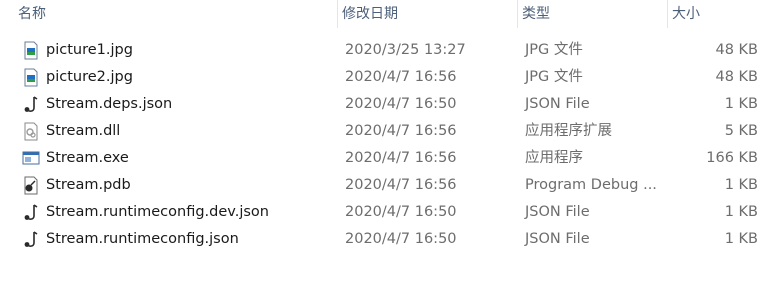 The width and height of the screenshot is (769, 302). I want to click on column-header-type: 类型, so click(593, 14).